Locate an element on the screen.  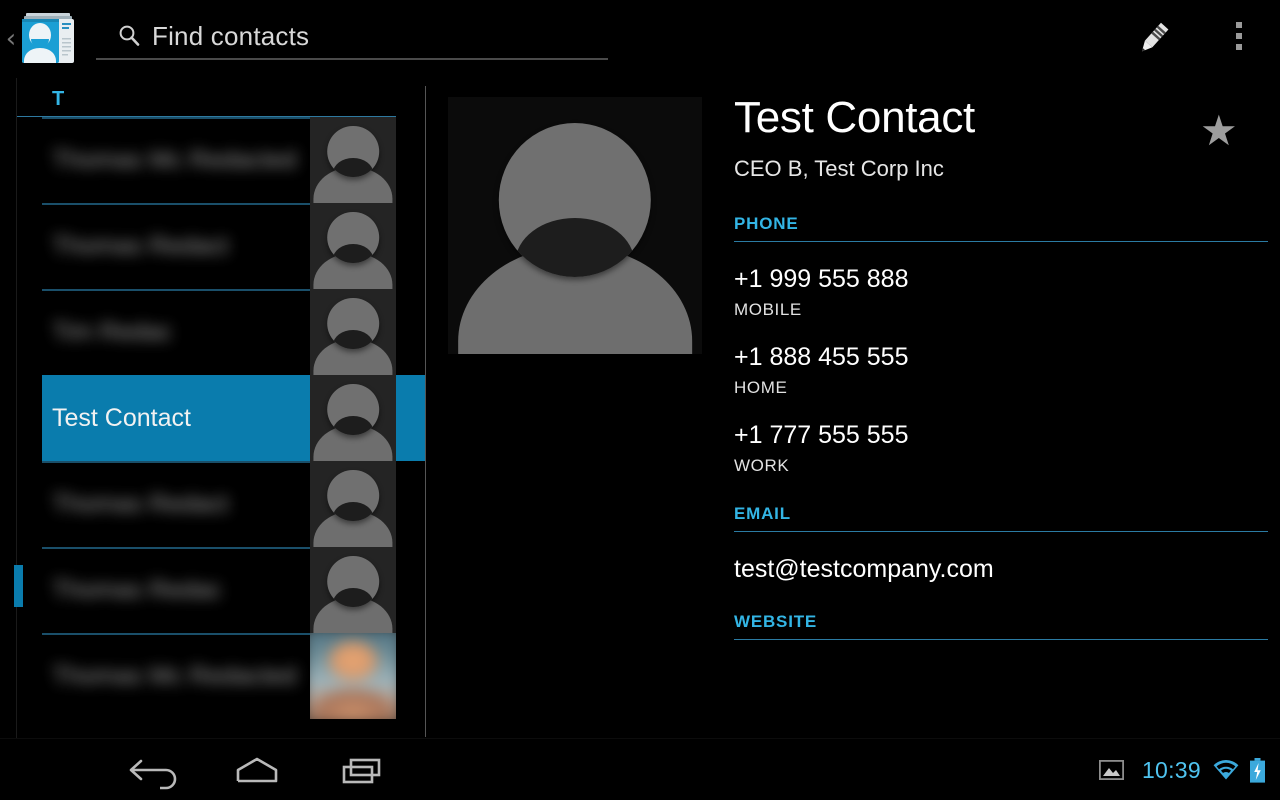
contact-list-item: Test Contact is located at coordinates (234, 418).